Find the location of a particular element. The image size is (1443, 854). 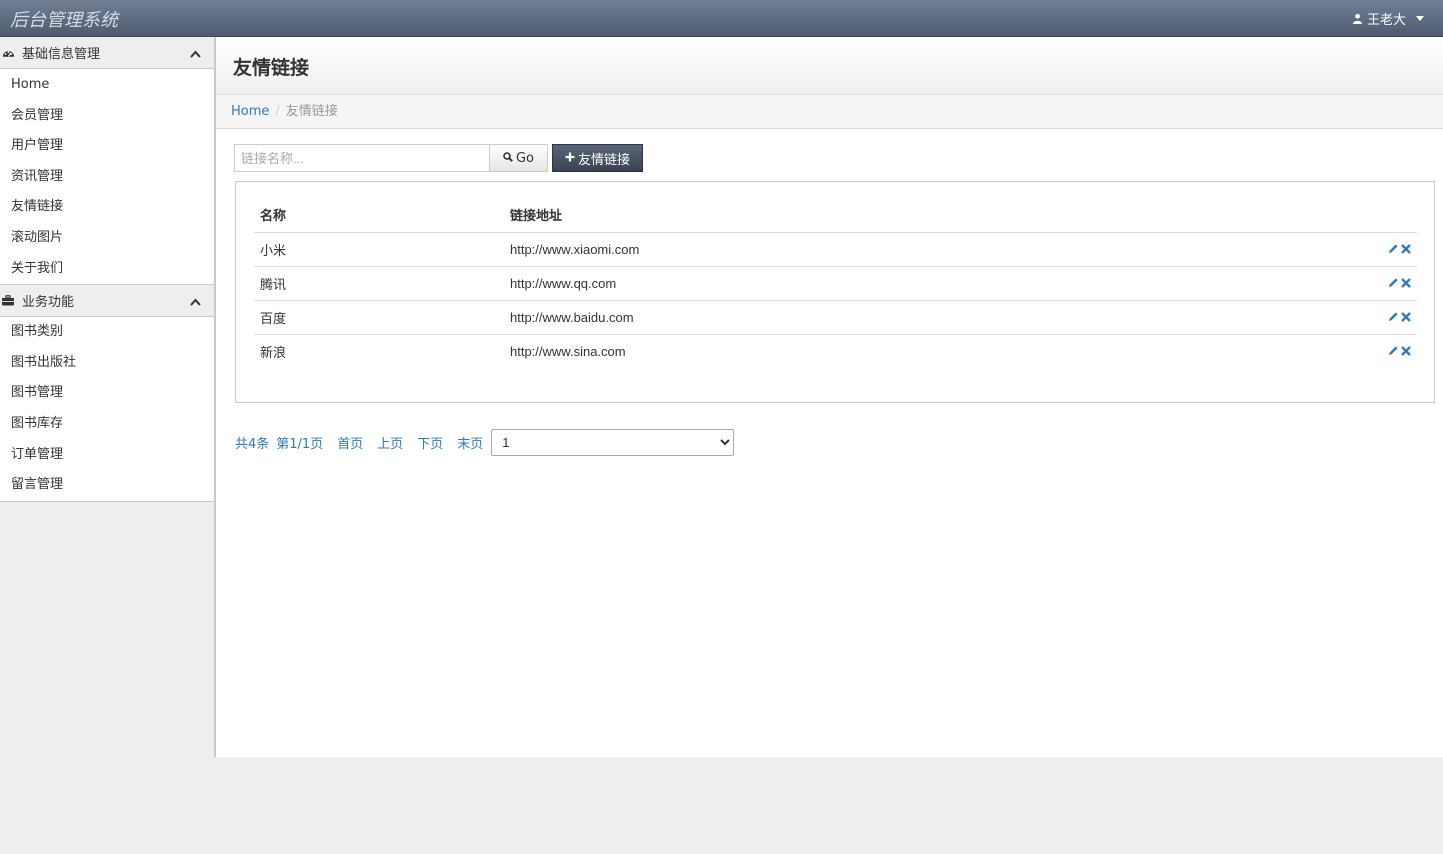

link-name: 百度 is located at coordinates (379, 317).